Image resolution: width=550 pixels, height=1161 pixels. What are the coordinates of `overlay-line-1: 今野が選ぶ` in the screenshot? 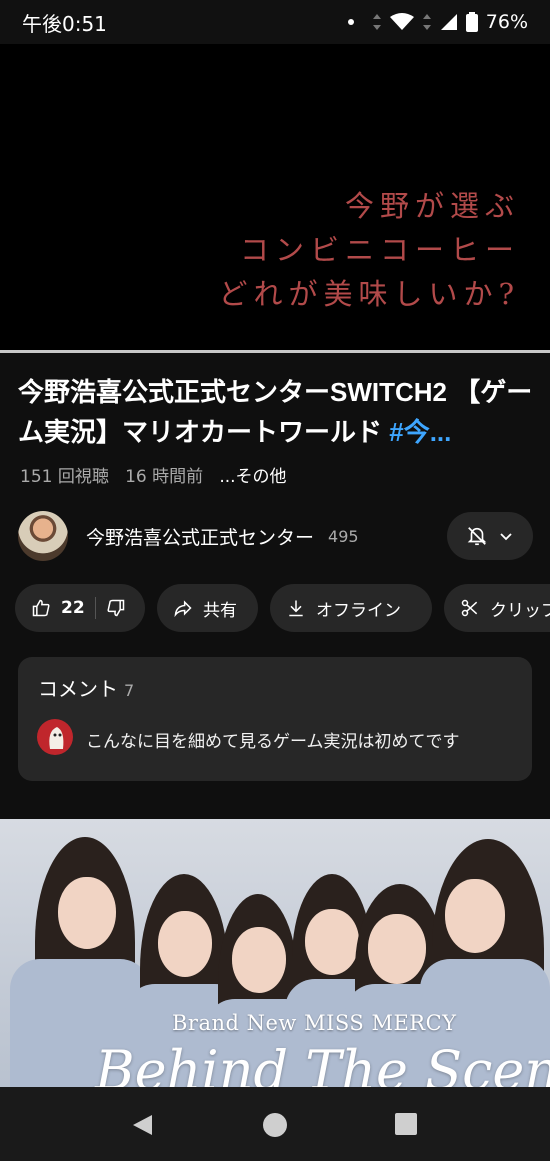 It's located at (432, 206).